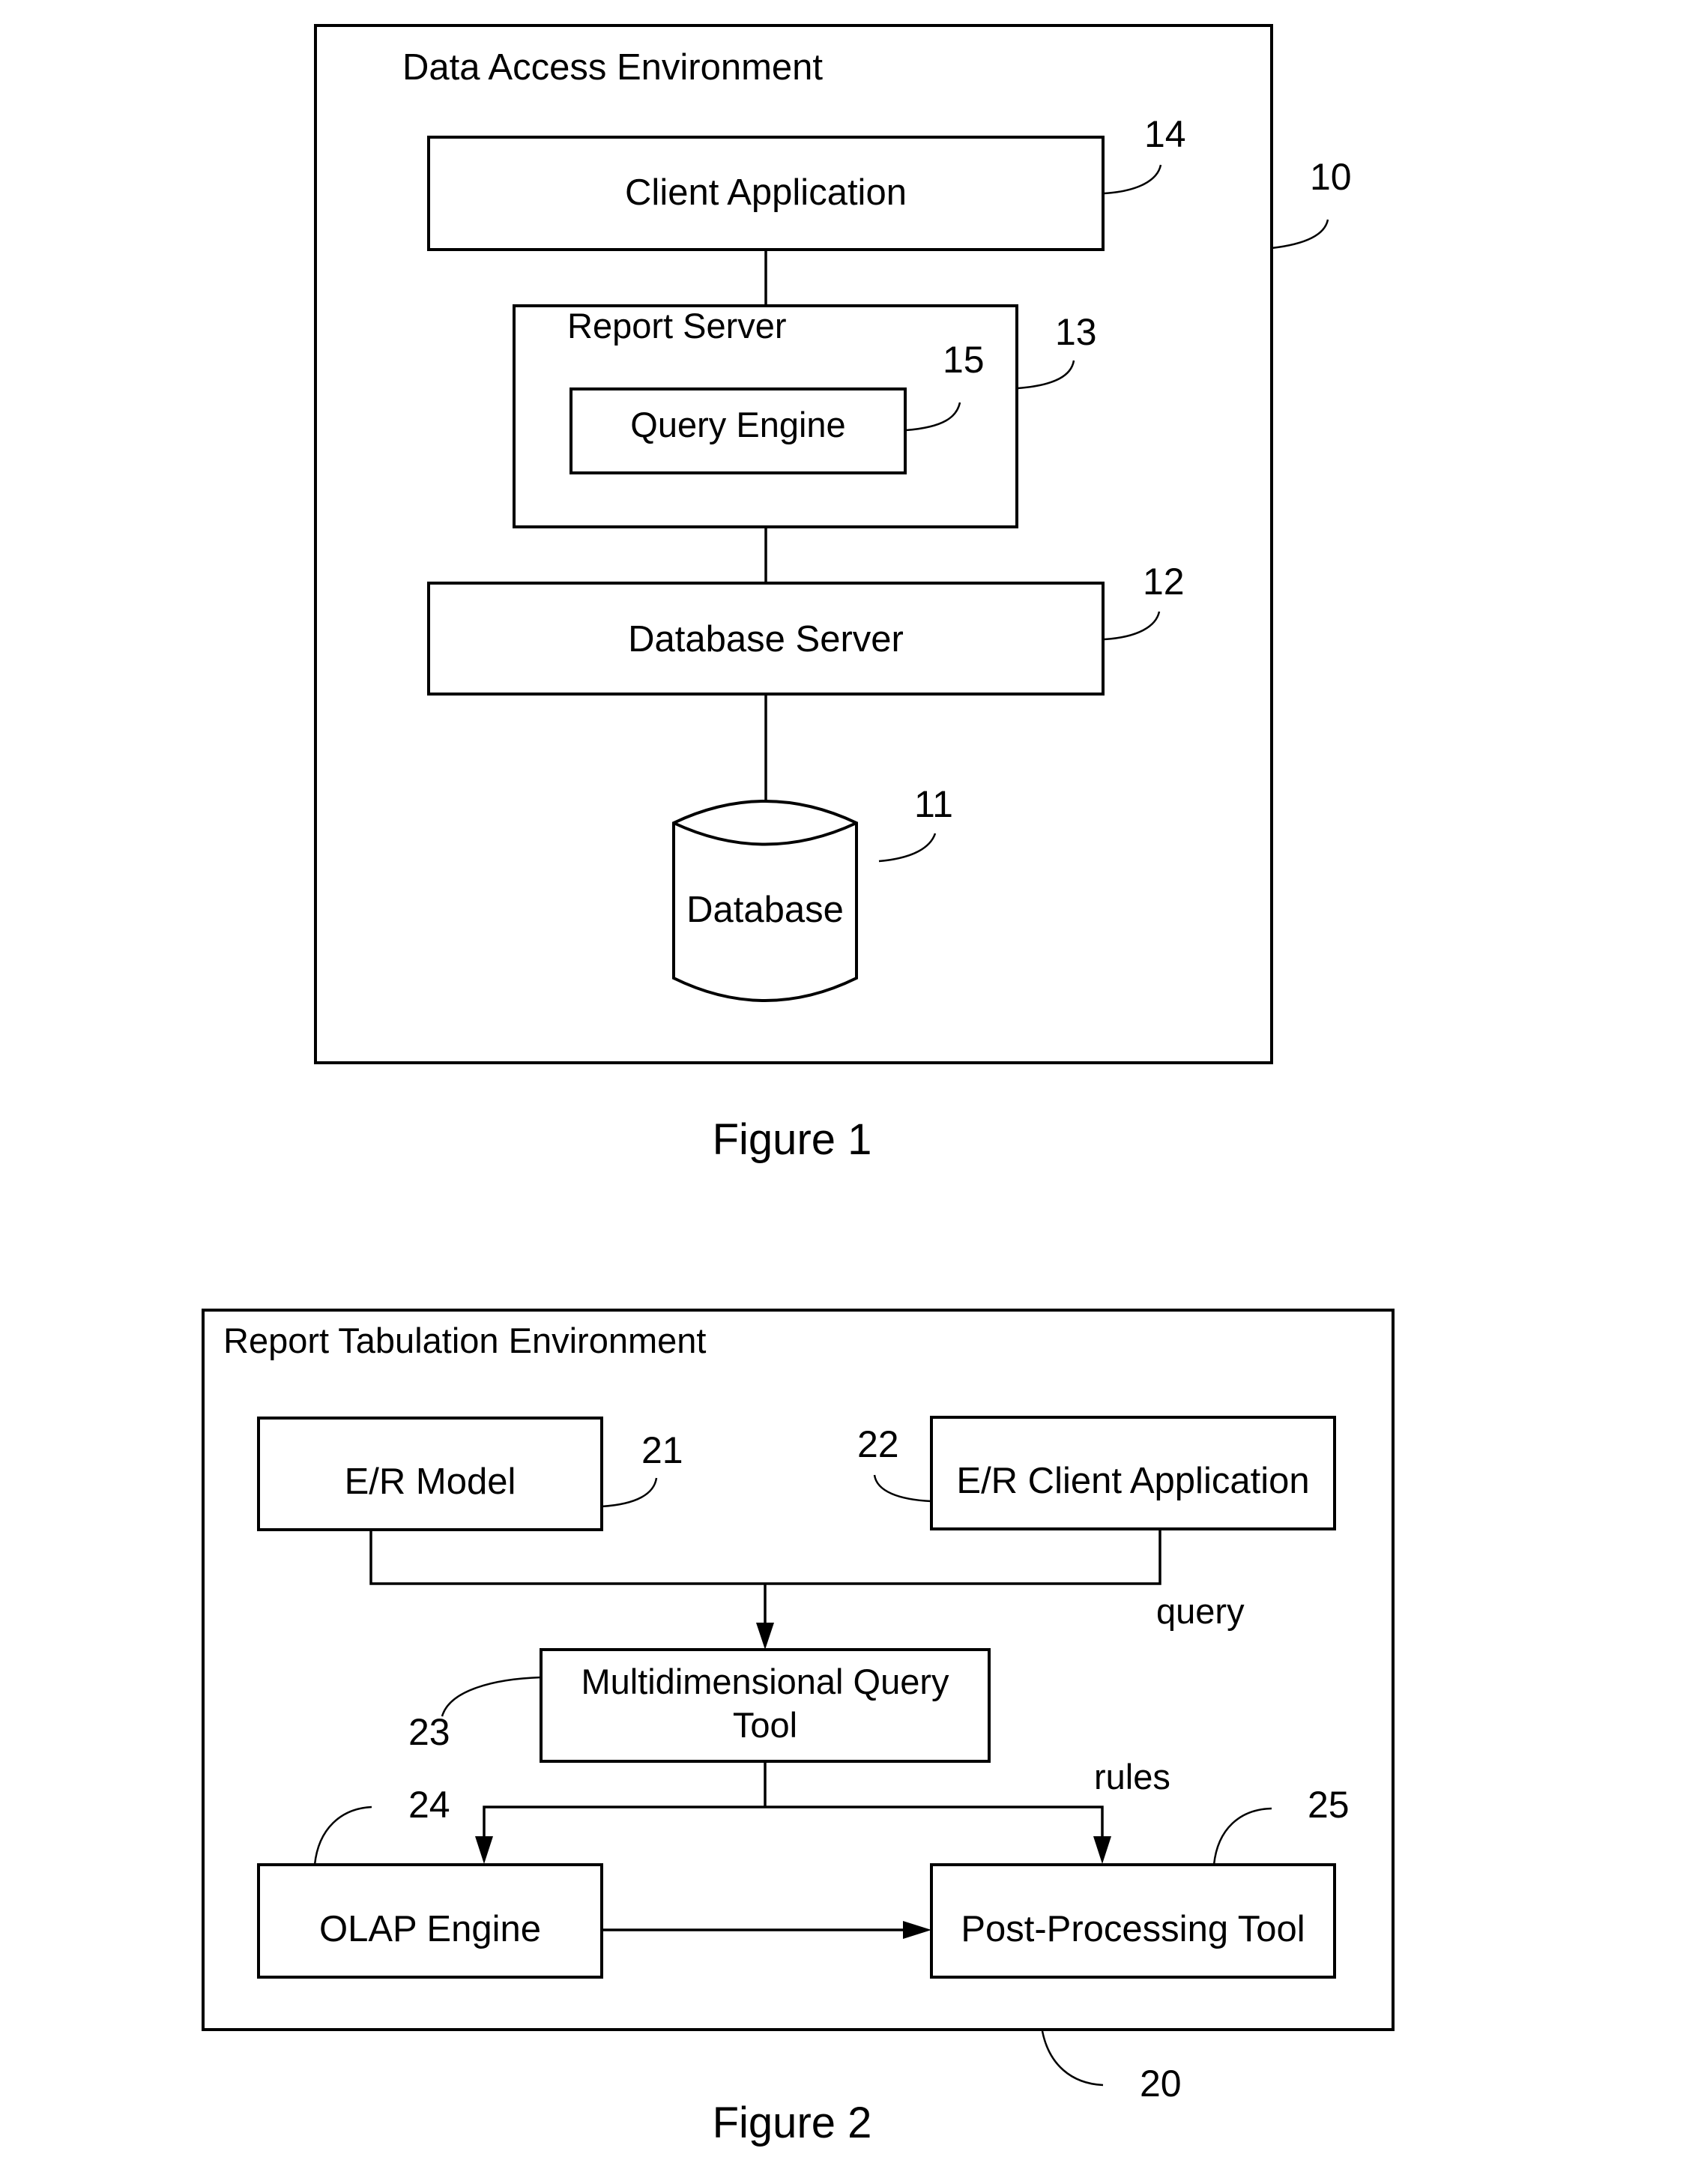 The image size is (1707, 2184). Describe the element at coordinates (662, 1450) in the screenshot. I see `ref-21: 21` at that location.